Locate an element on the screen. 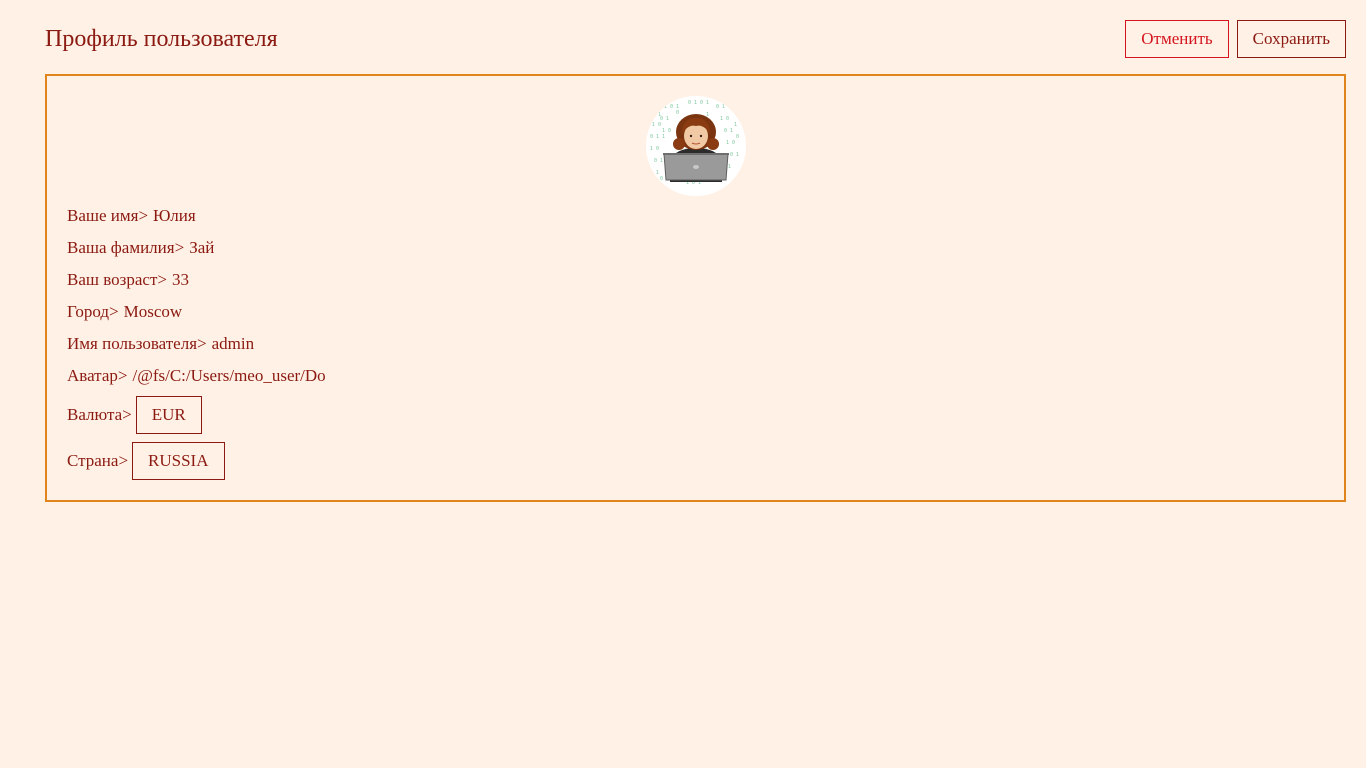 This screenshot has height=768, width=1366. city-row: Город> Moscow is located at coordinates (124, 312).